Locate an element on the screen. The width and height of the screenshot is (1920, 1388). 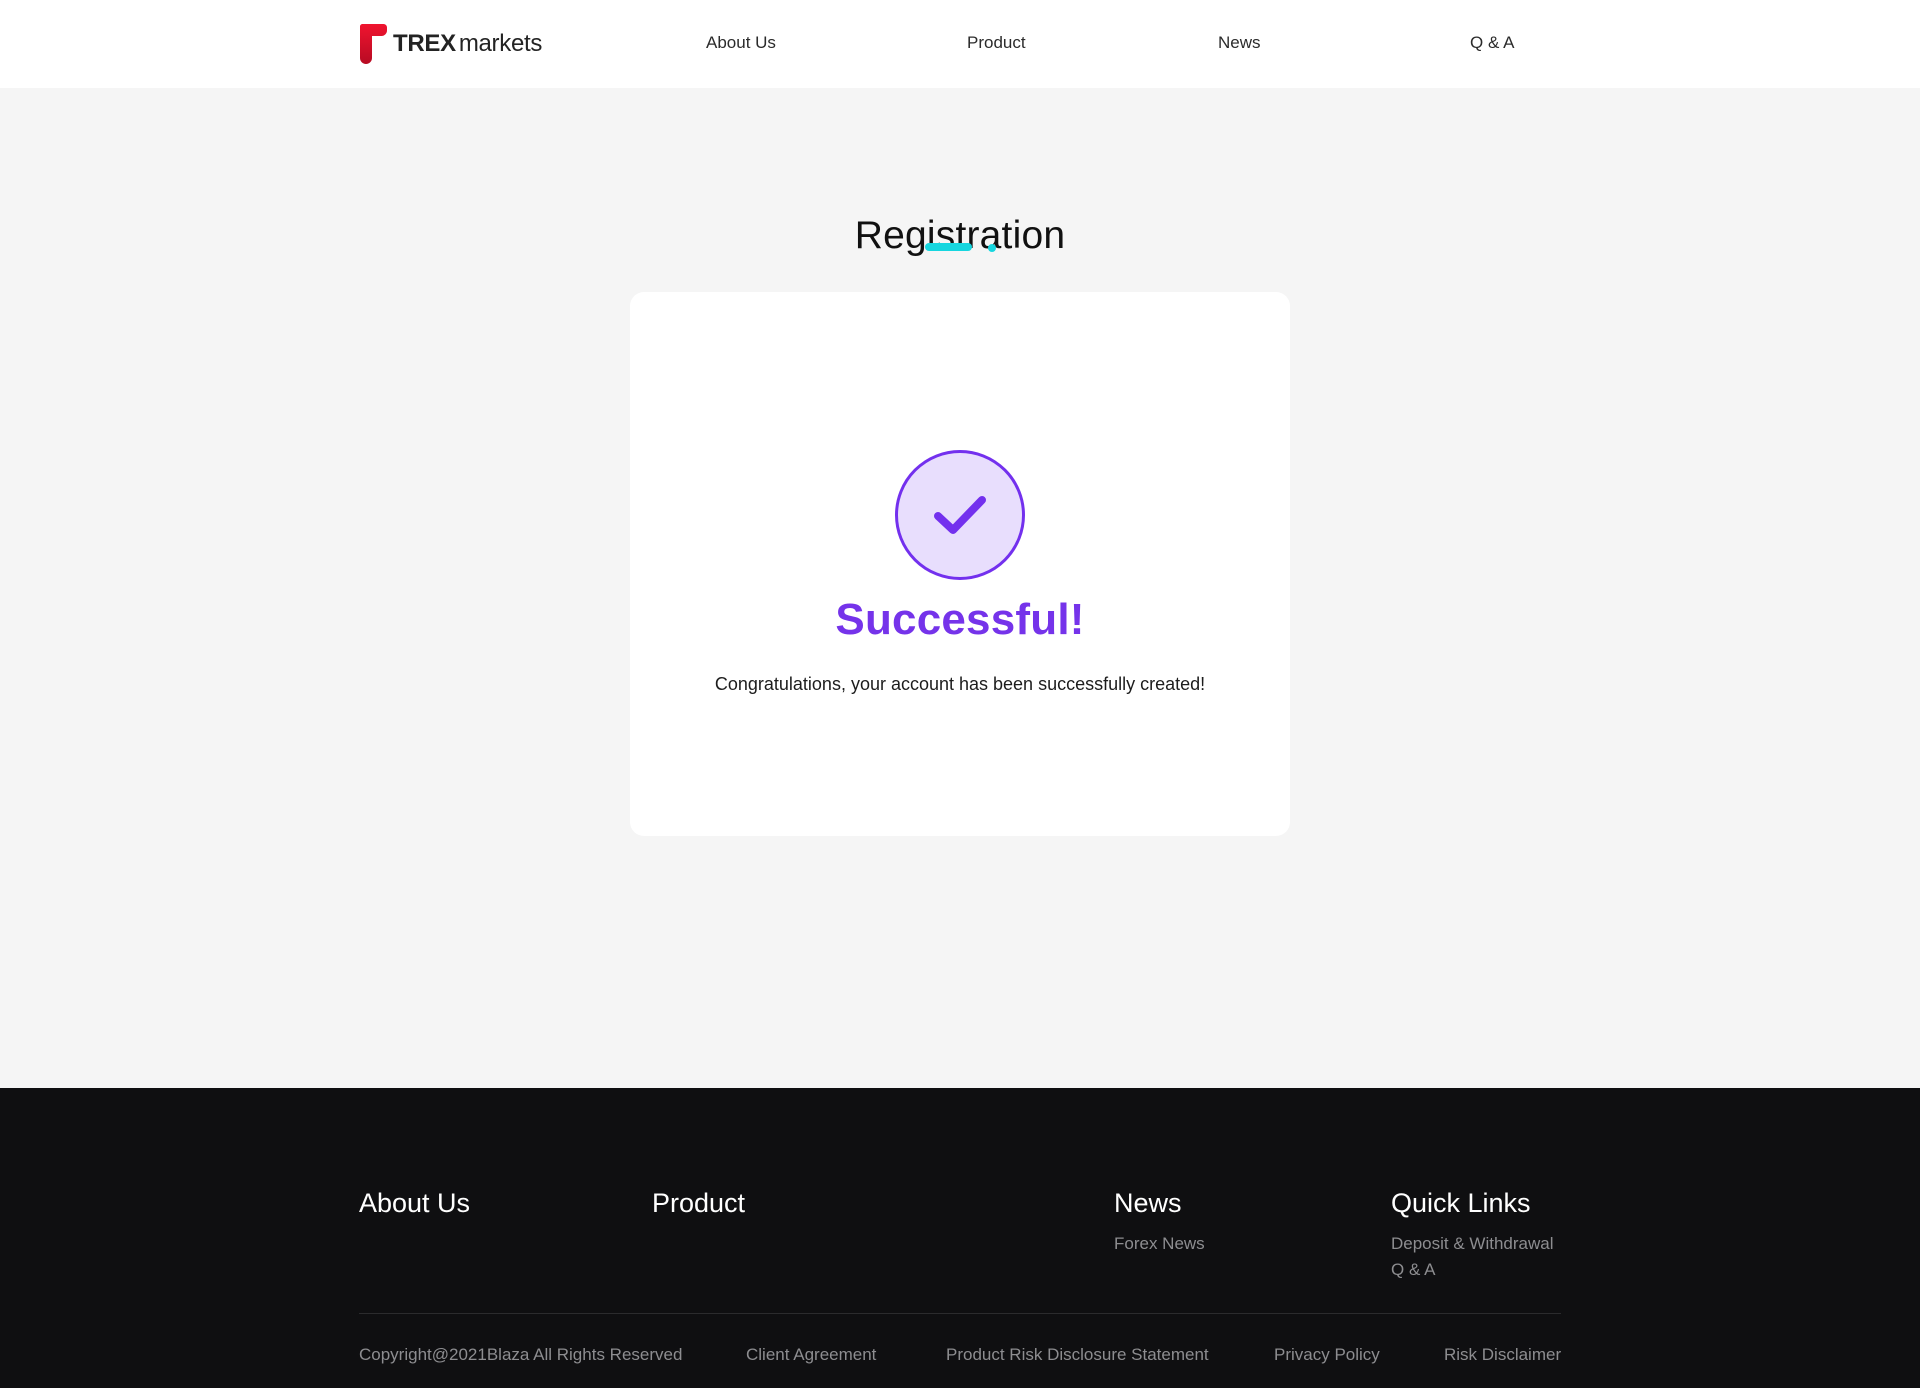
success-title: Successful! is located at coordinates (960, 619).